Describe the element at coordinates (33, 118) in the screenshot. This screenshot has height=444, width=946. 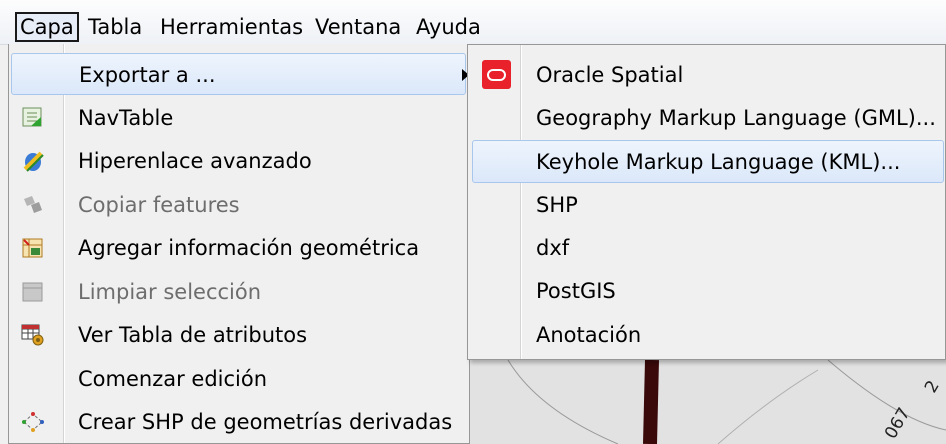
I see `navtable-icon` at that location.